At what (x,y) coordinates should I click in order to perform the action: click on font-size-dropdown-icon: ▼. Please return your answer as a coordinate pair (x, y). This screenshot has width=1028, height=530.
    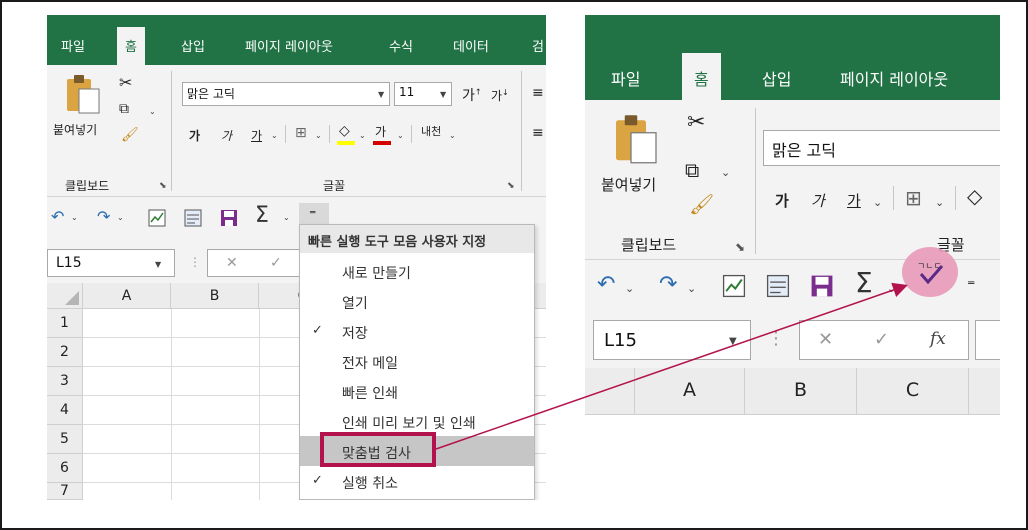
    Looking at the image, I should click on (443, 94).